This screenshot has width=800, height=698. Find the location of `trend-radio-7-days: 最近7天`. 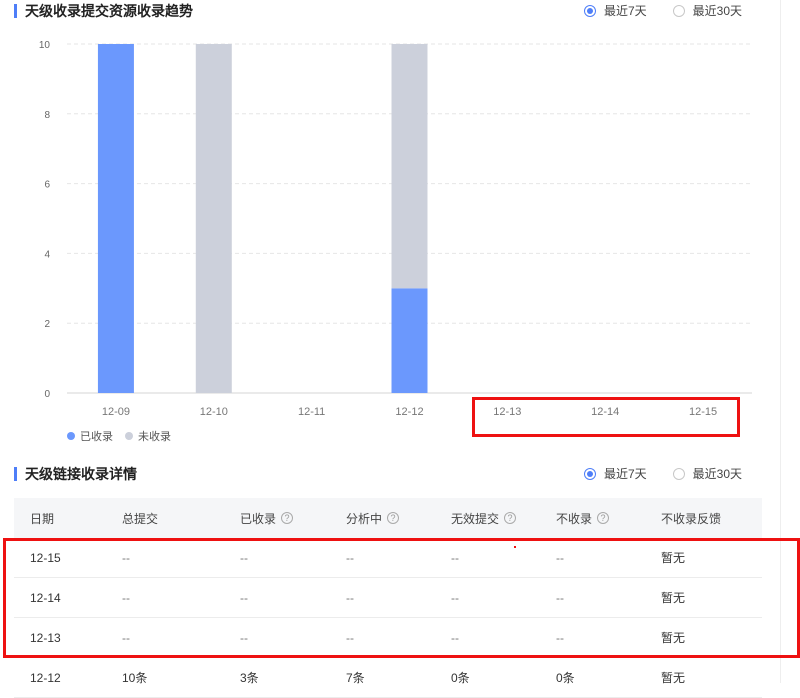

trend-radio-7-days: 最近7天 is located at coordinates (615, 10).